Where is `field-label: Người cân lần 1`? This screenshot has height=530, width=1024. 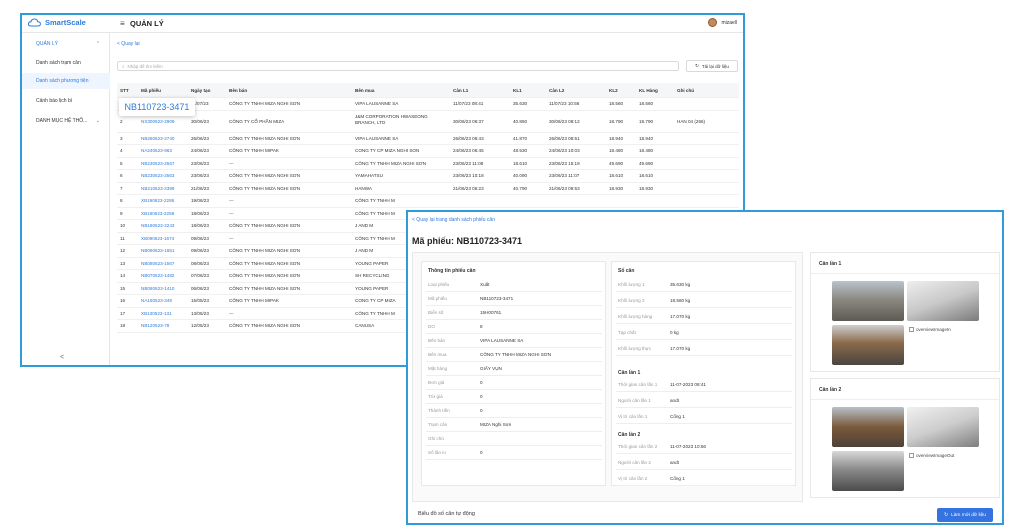
field-label: Người cân lần 1 is located at coordinates (634, 400).